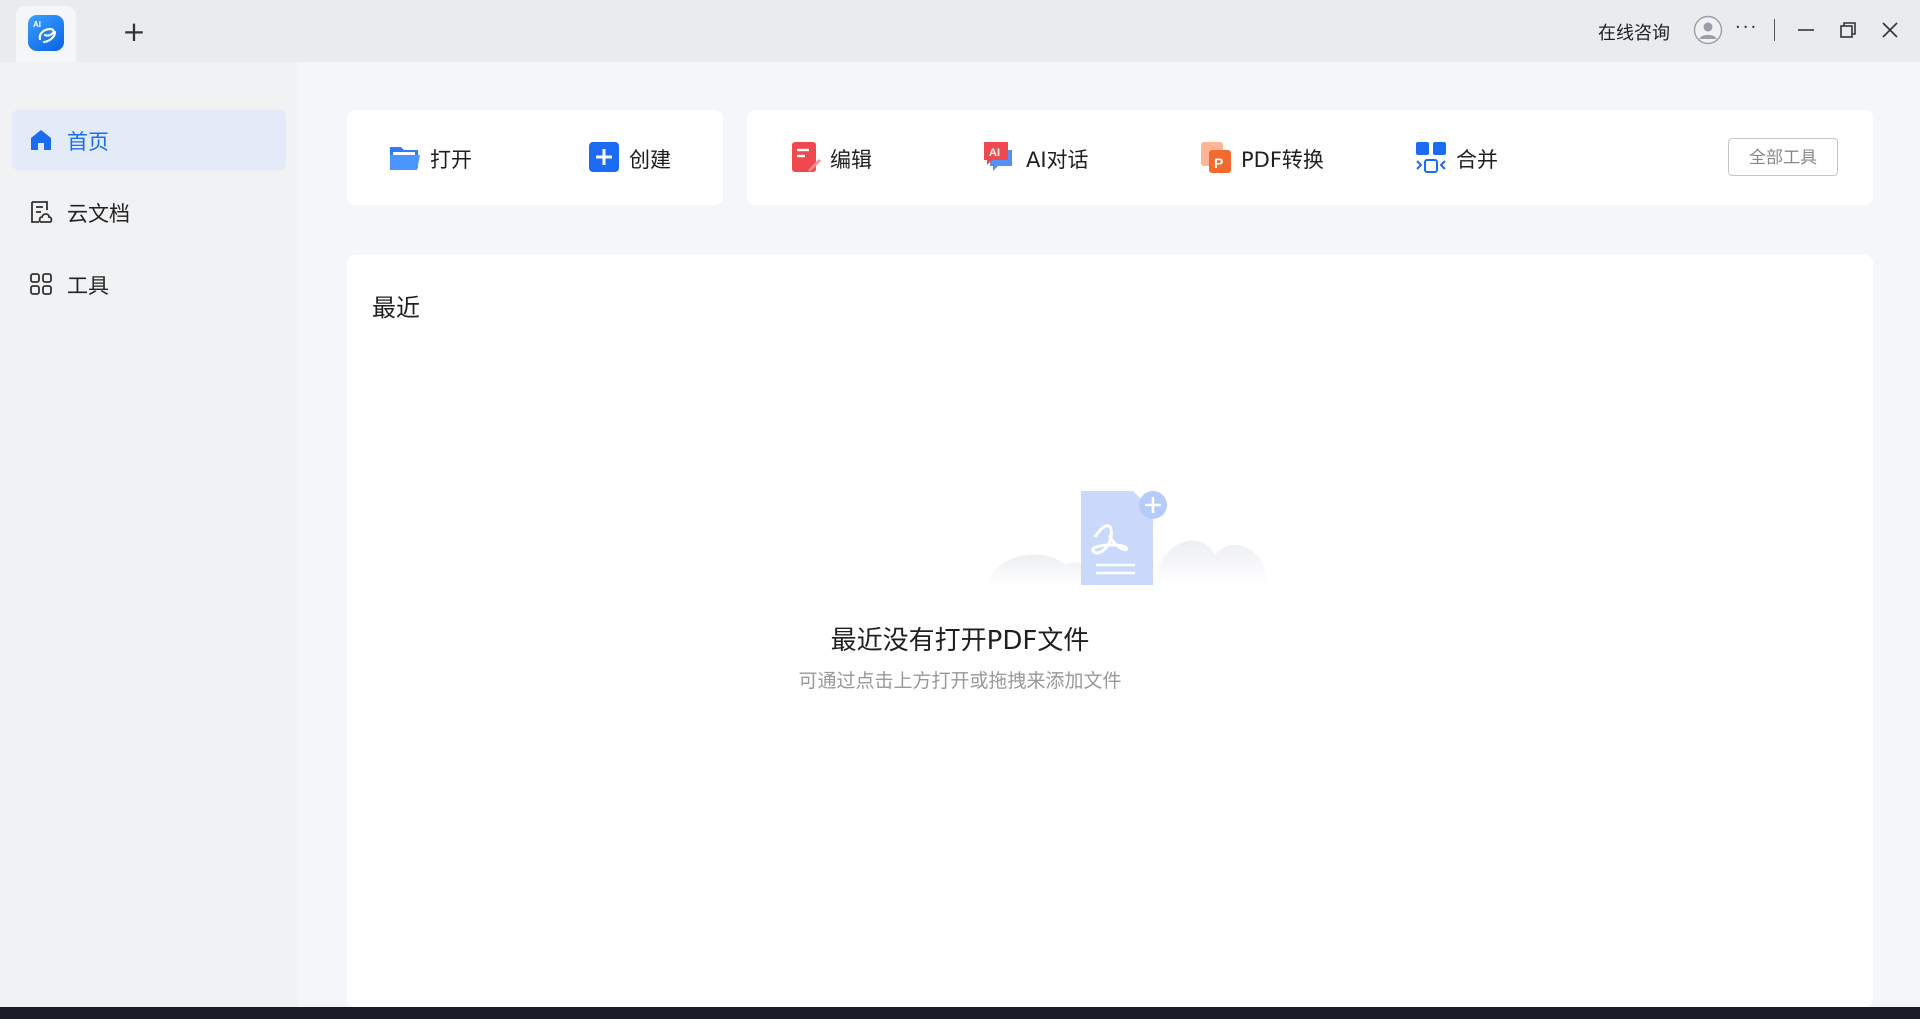 This screenshot has width=1920, height=1019. I want to click on empty-state-title: 最近没有打开PDF文件, so click(960, 641).